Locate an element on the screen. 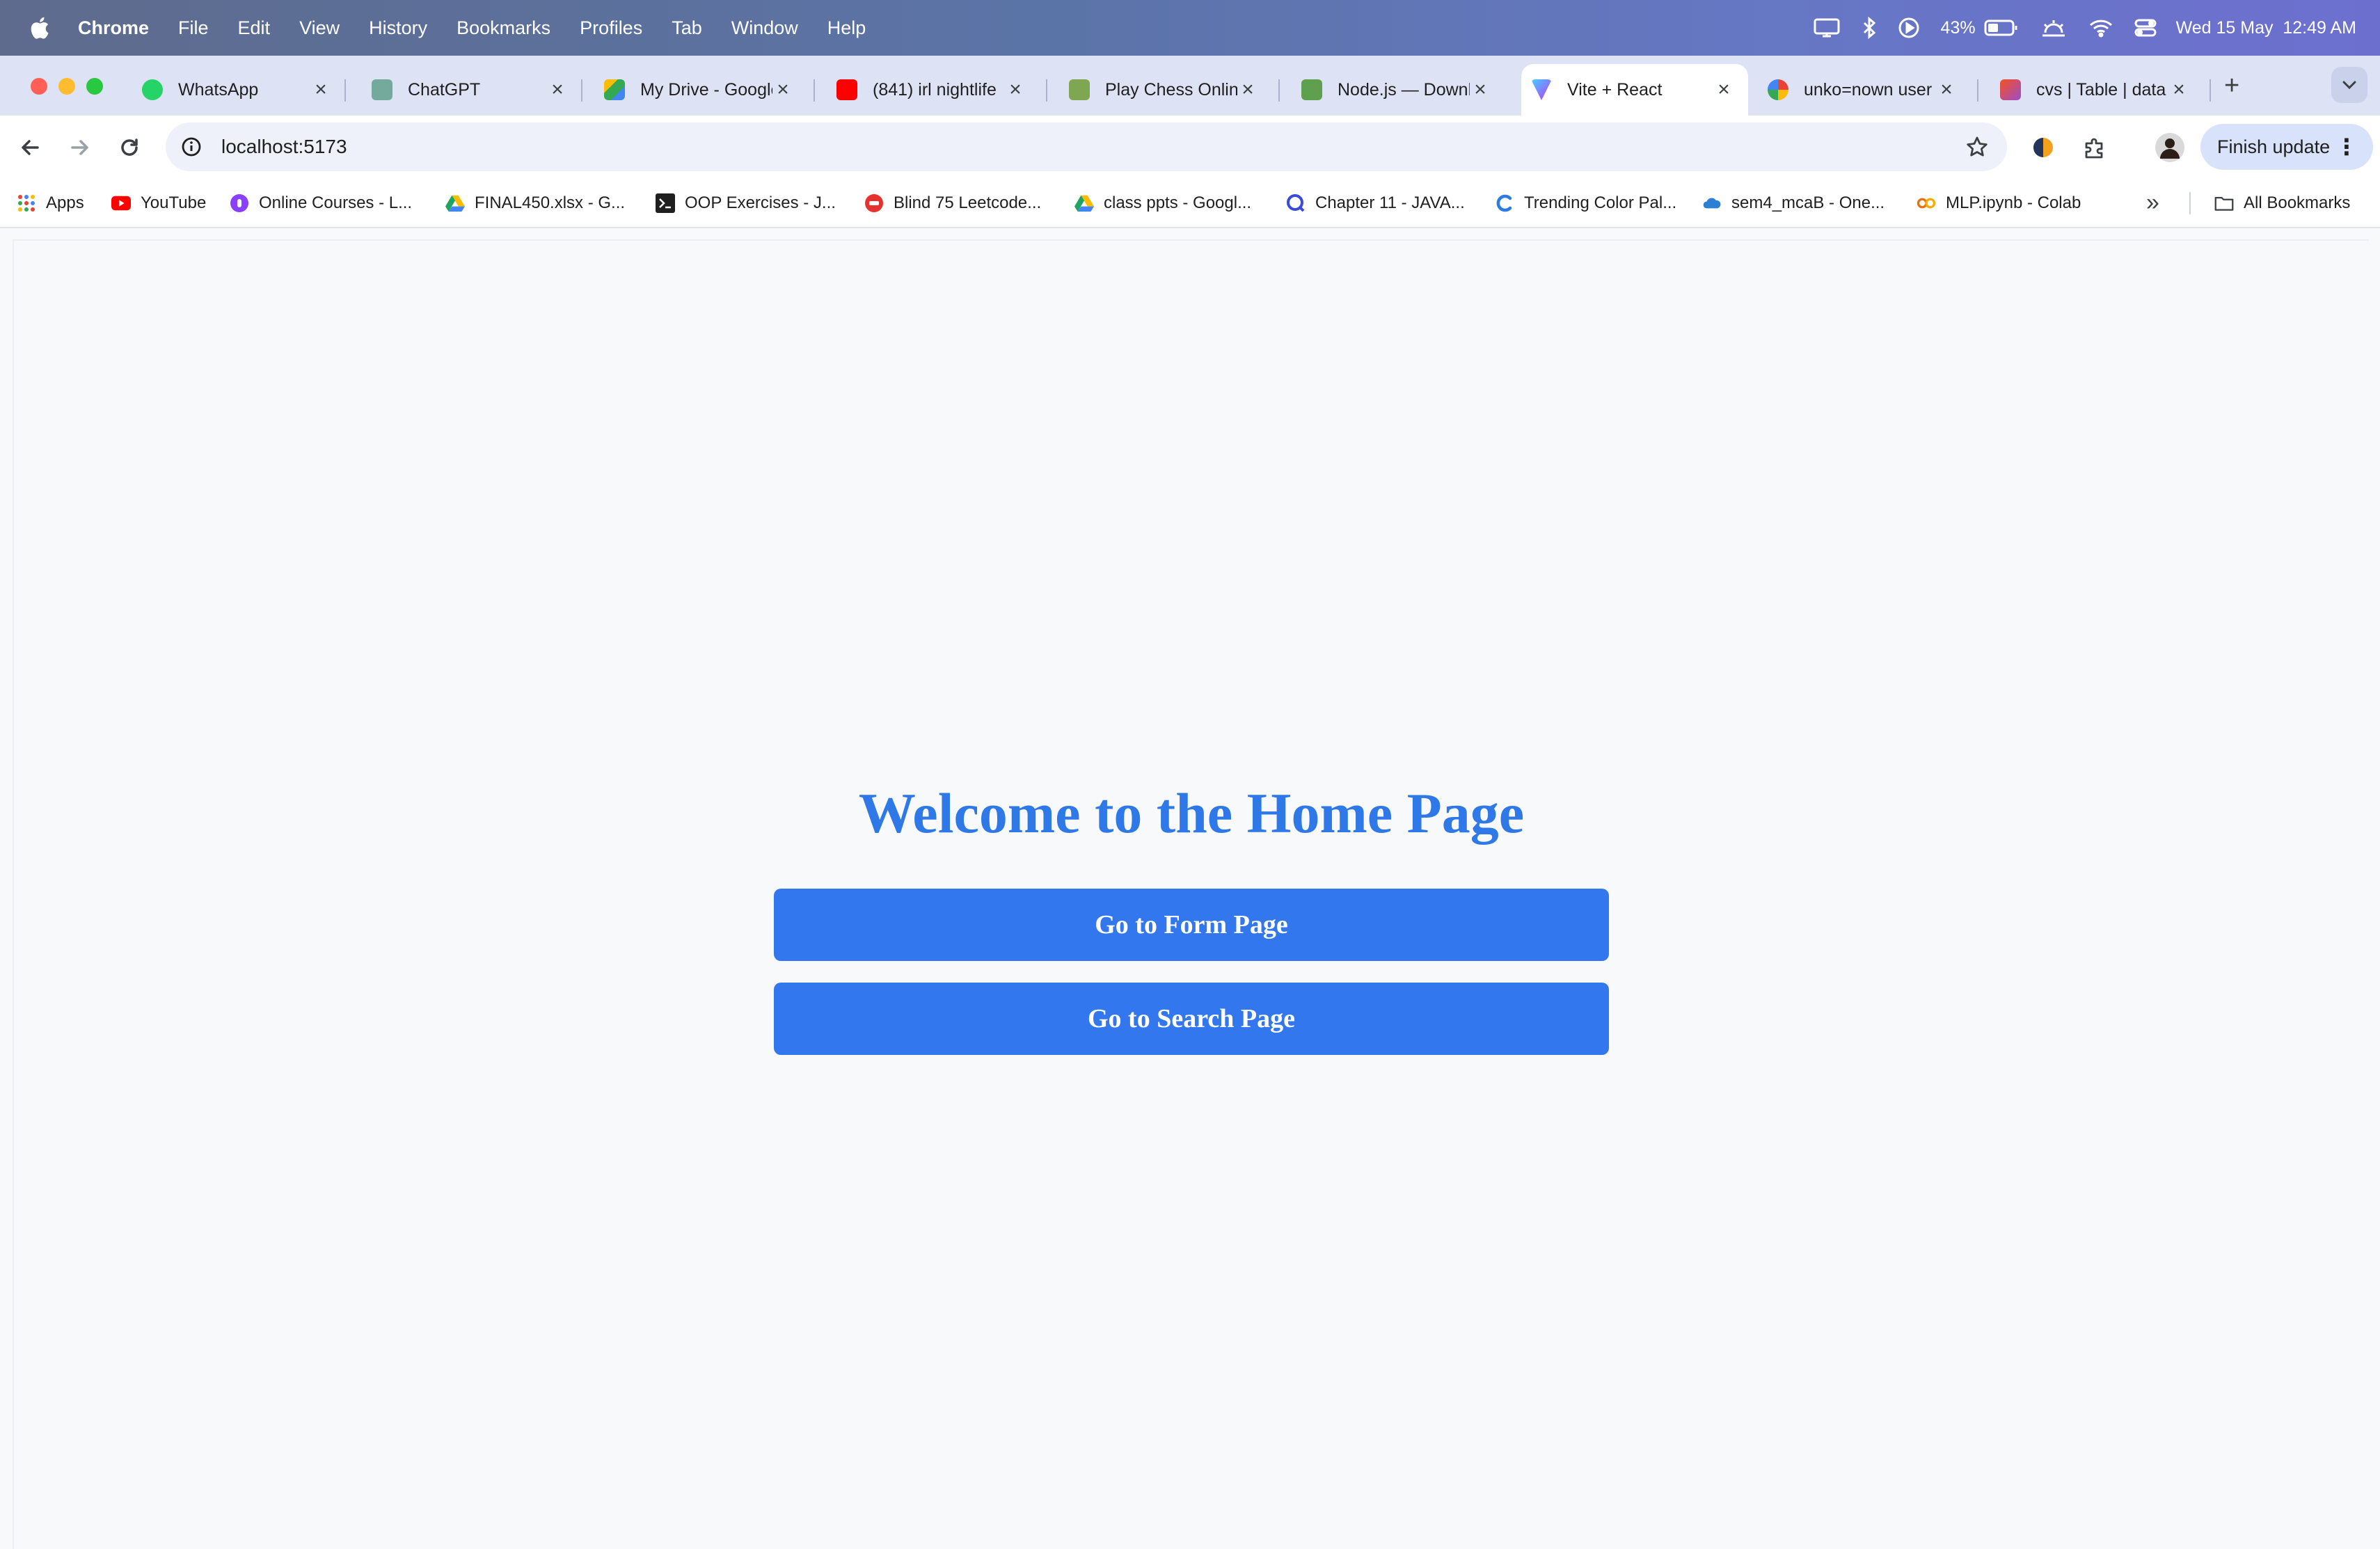 The height and width of the screenshot is (1549, 2380). extension-orange-icon is located at coordinates (2043, 147).